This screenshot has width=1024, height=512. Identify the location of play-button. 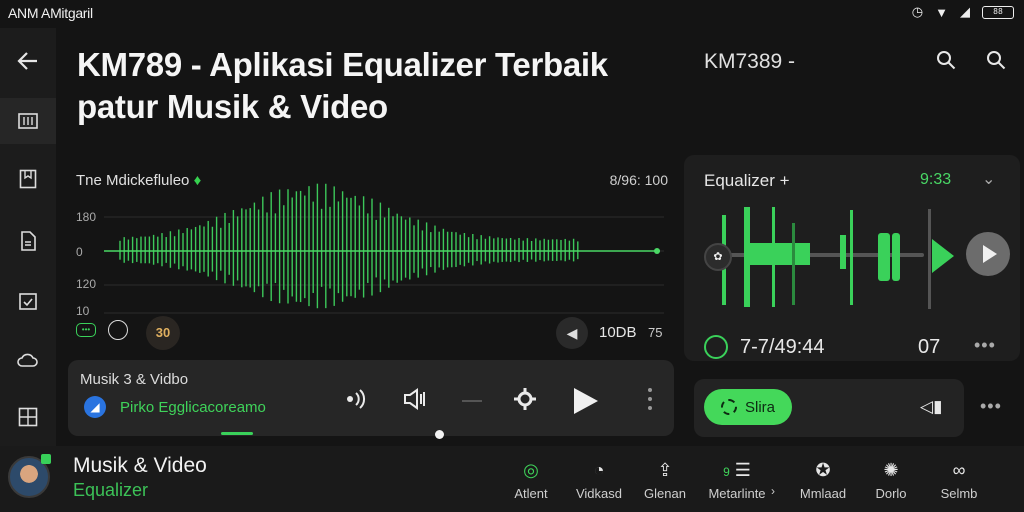
(586, 401).